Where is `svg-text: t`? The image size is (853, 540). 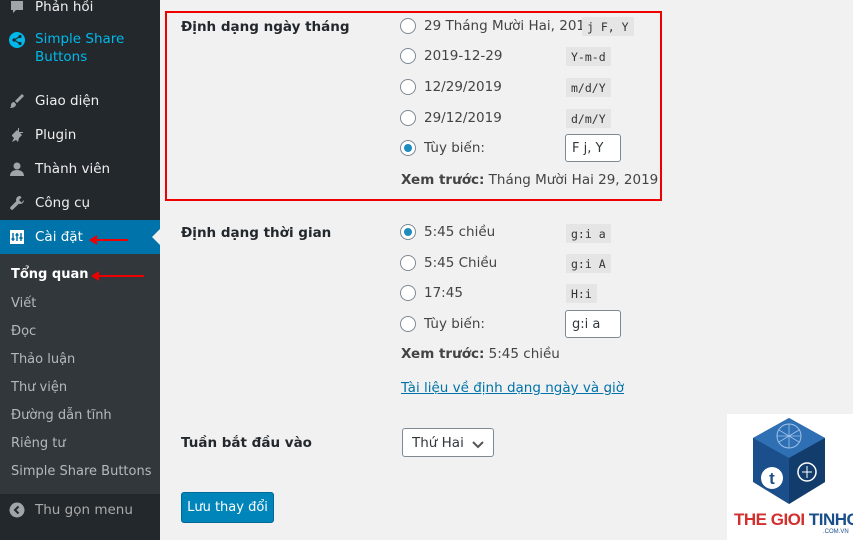 svg-text: t is located at coordinates (772, 478).